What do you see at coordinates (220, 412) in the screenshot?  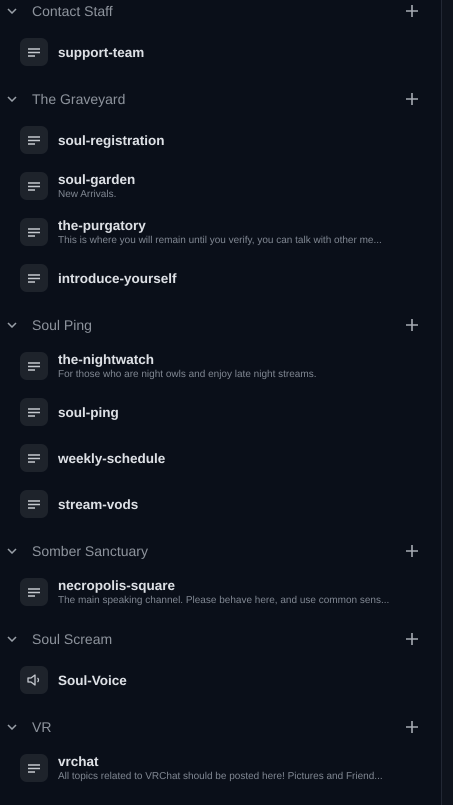 I see `channel-item: soul-ping` at bounding box center [220, 412].